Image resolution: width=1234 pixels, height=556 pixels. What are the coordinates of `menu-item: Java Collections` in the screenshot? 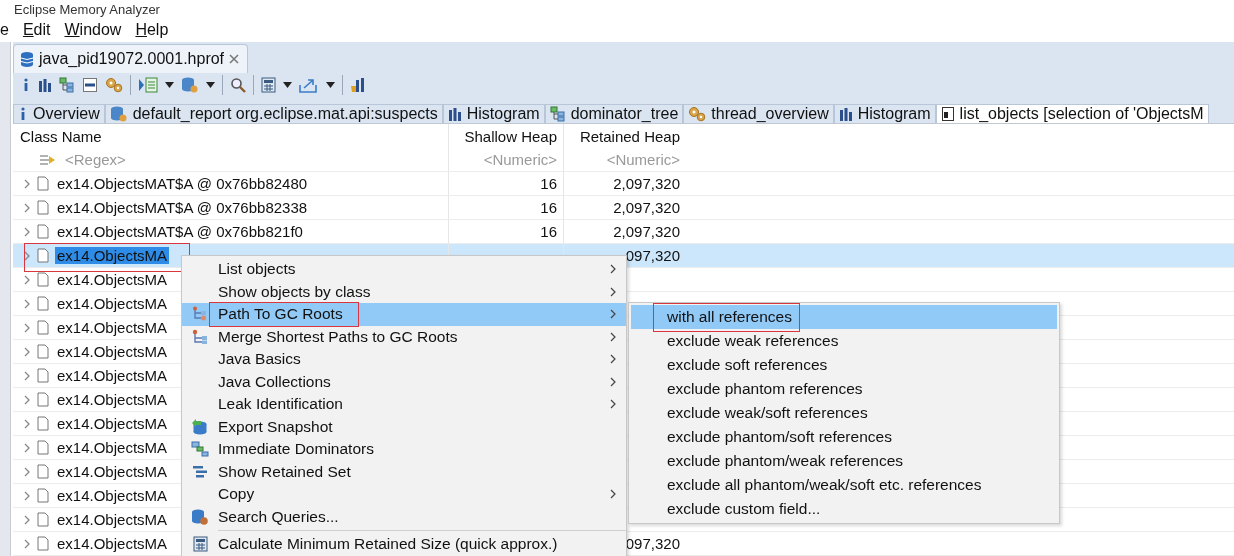 It's located at (404, 381).